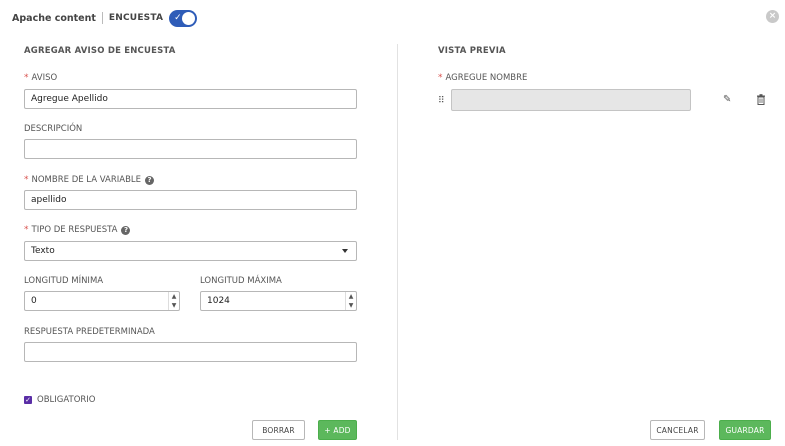  What do you see at coordinates (100, 51) in the screenshot?
I see `form-section-title: AGREGAR AVISO DE ENCUESTA` at bounding box center [100, 51].